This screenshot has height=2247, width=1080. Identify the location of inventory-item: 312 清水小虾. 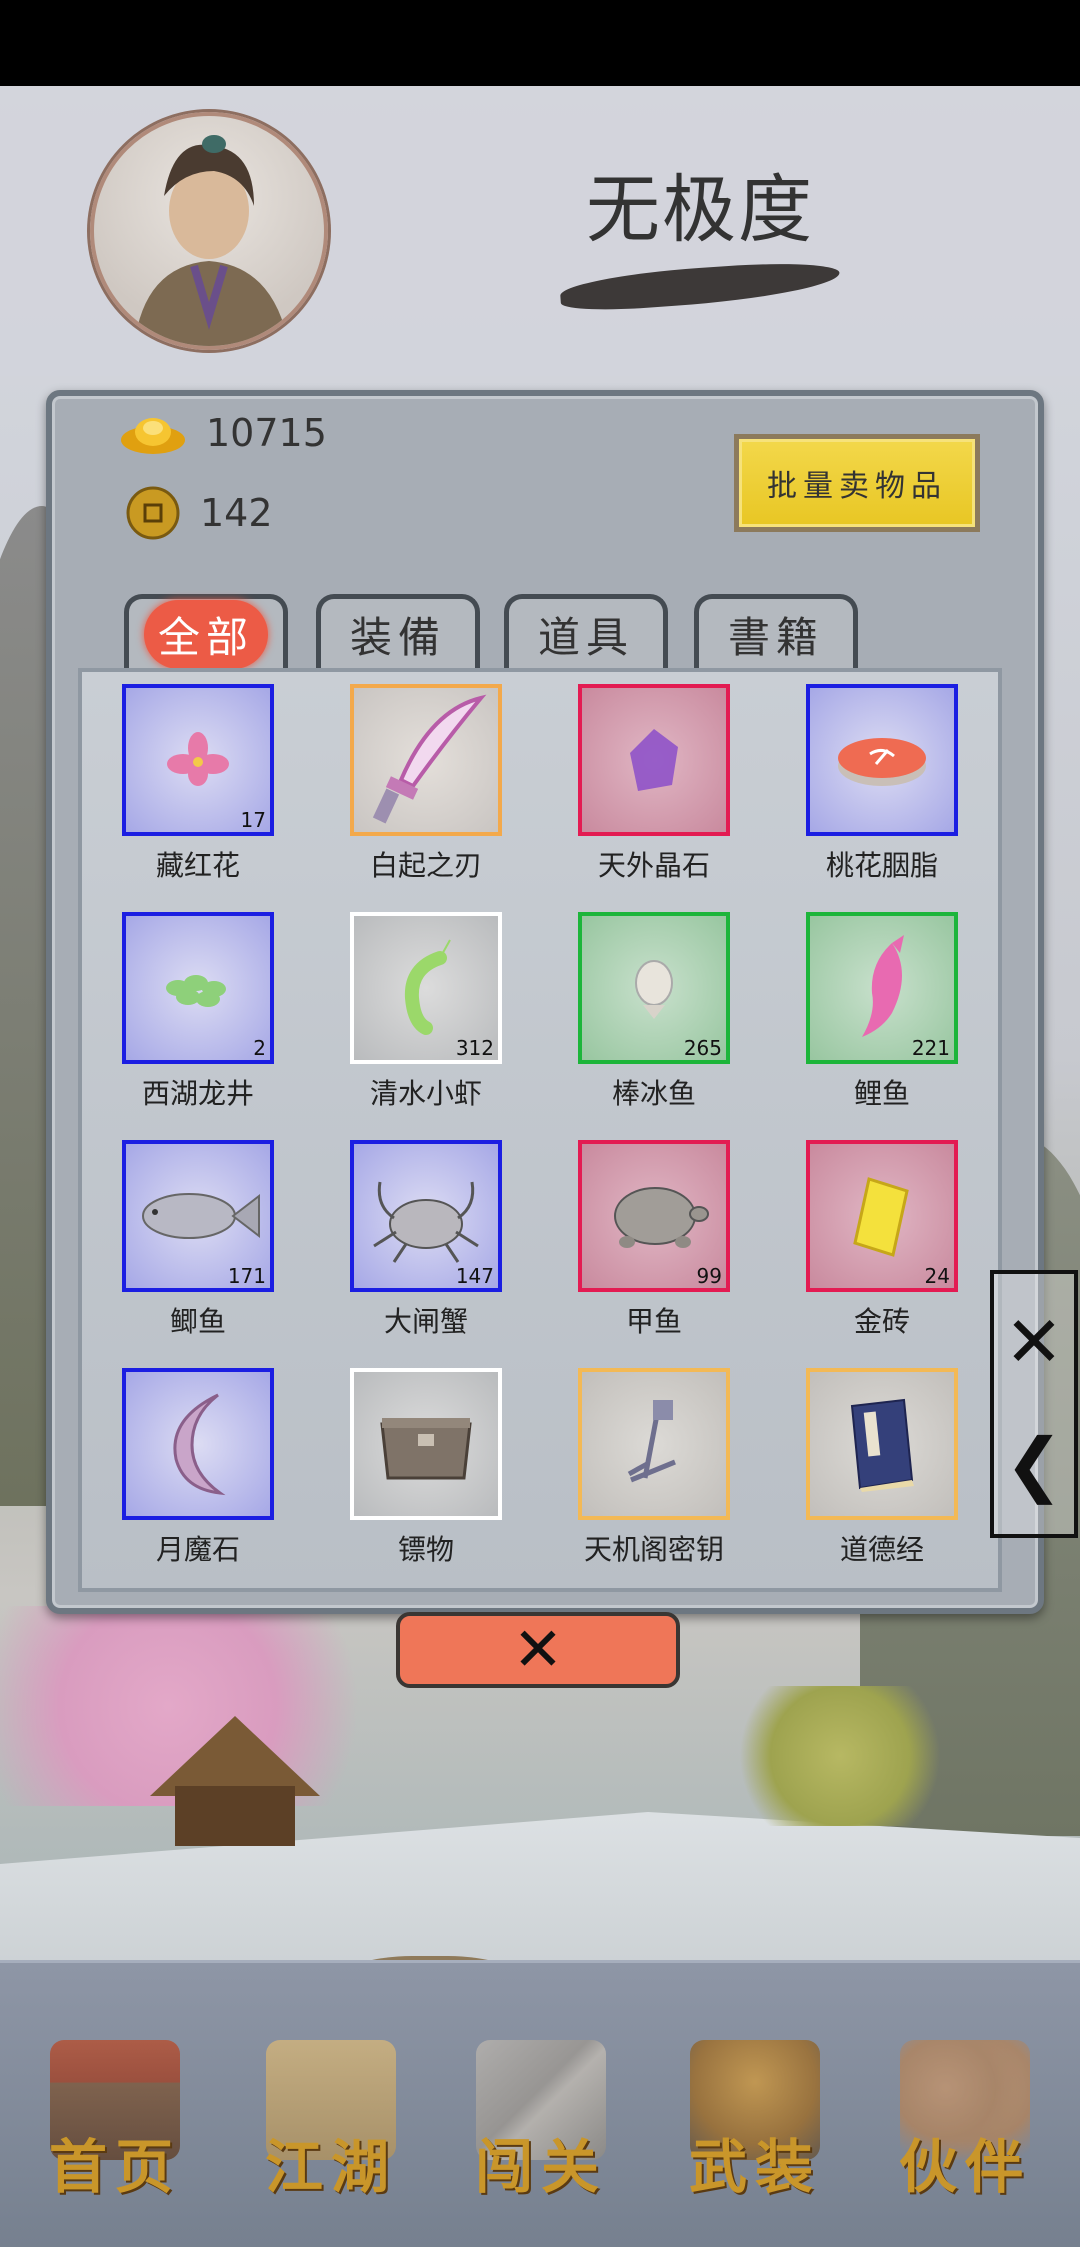
(426, 1012).